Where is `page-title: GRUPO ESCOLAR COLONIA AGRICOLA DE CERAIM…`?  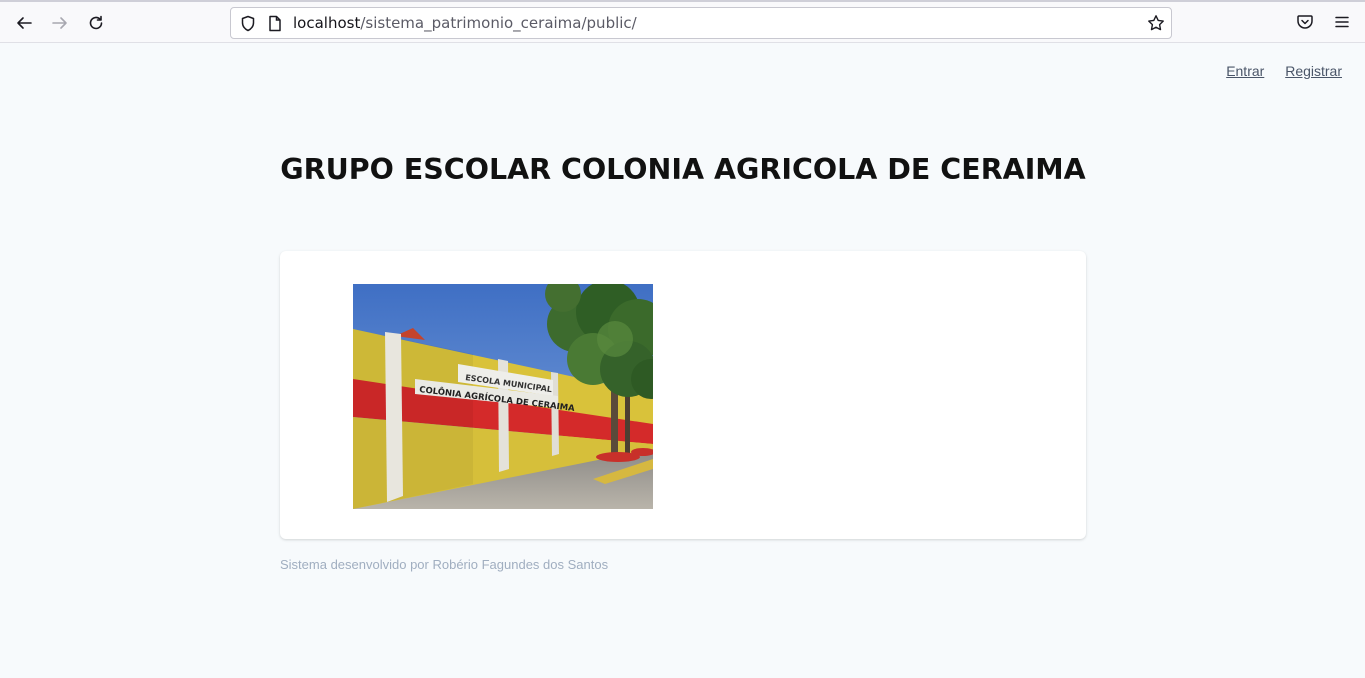 page-title: GRUPO ESCOLAR COLONIA AGRICOLA DE CERAIM… is located at coordinates (683, 169).